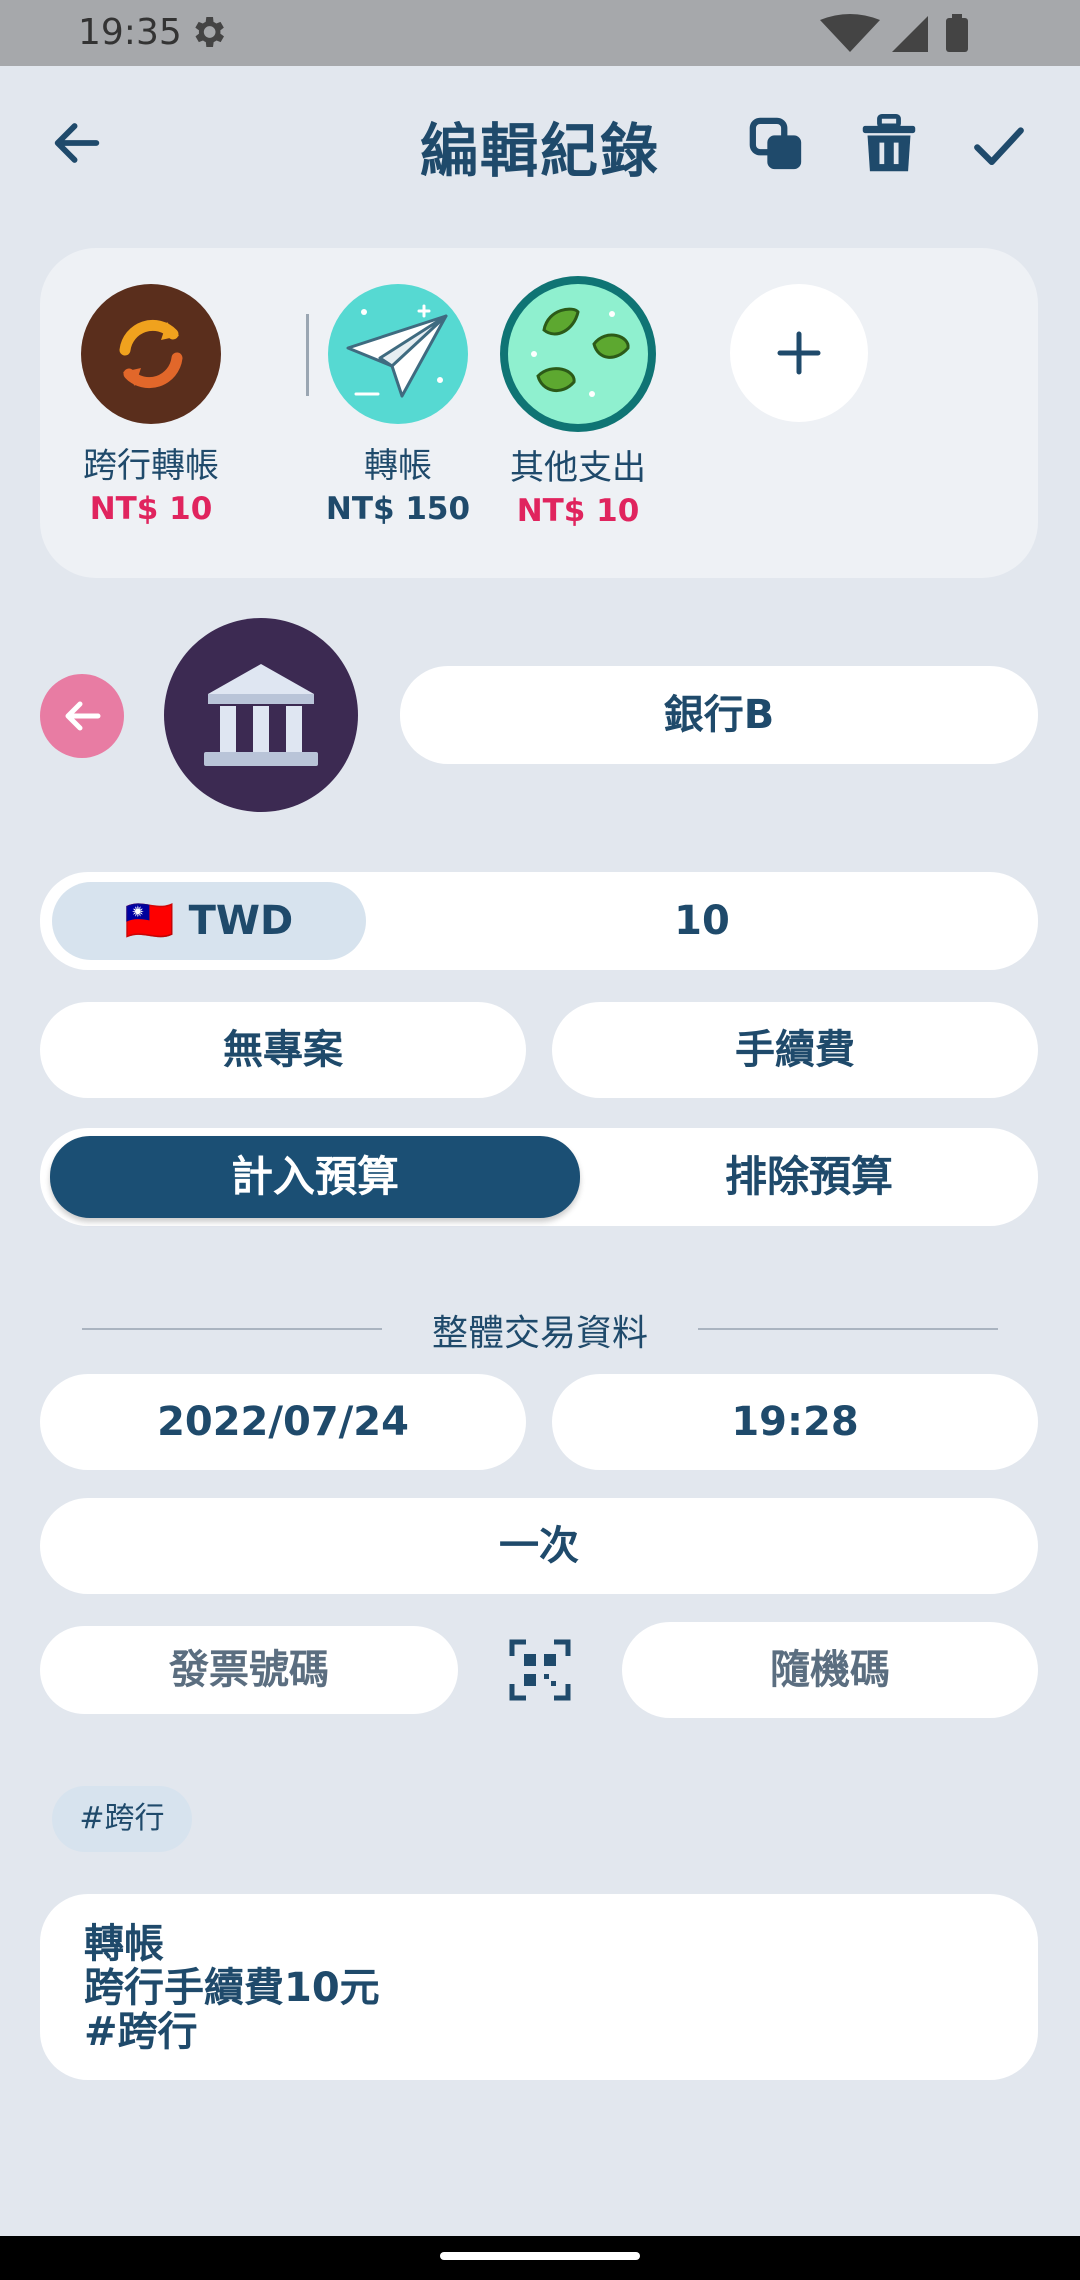 This screenshot has width=1080, height=2280. I want to click on category-amount: NT$ 150, so click(398, 509).